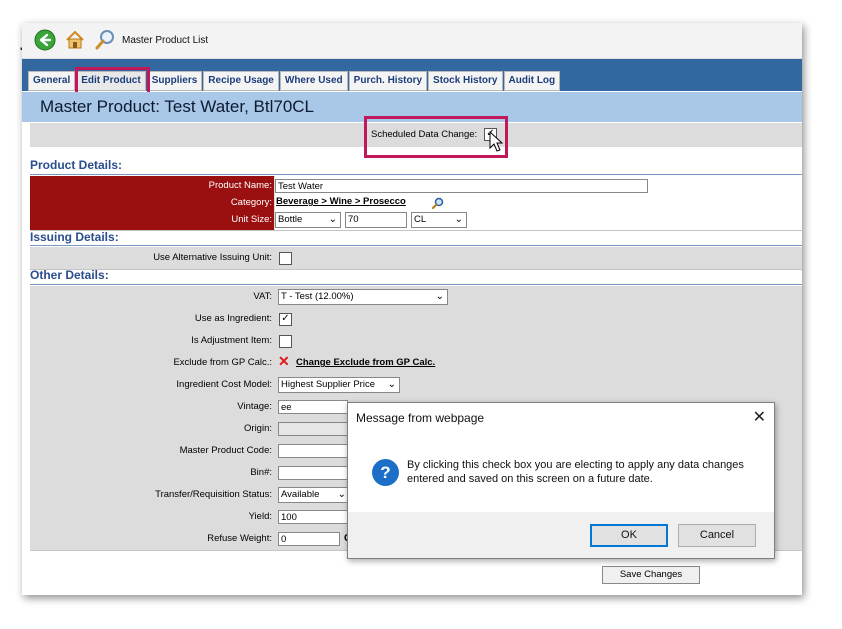 The image size is (842, 629). What do you see at coordinates (285, 341) in the screenshot?
I see `adjustment-checkbox` at bounding box center [285, 341].